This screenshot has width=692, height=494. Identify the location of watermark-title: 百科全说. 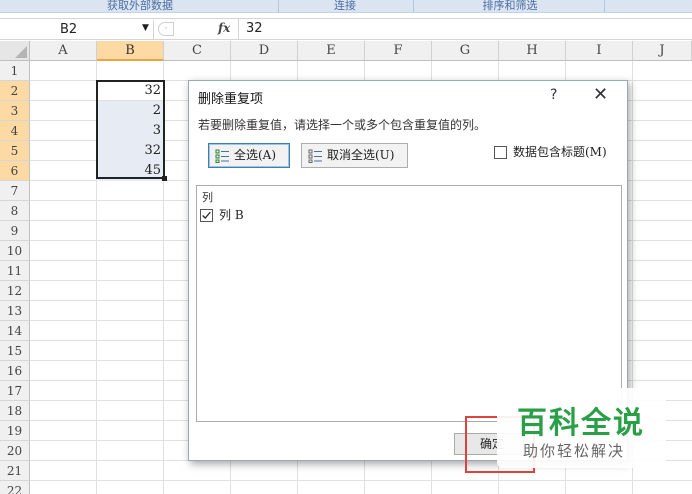
(581, 423).